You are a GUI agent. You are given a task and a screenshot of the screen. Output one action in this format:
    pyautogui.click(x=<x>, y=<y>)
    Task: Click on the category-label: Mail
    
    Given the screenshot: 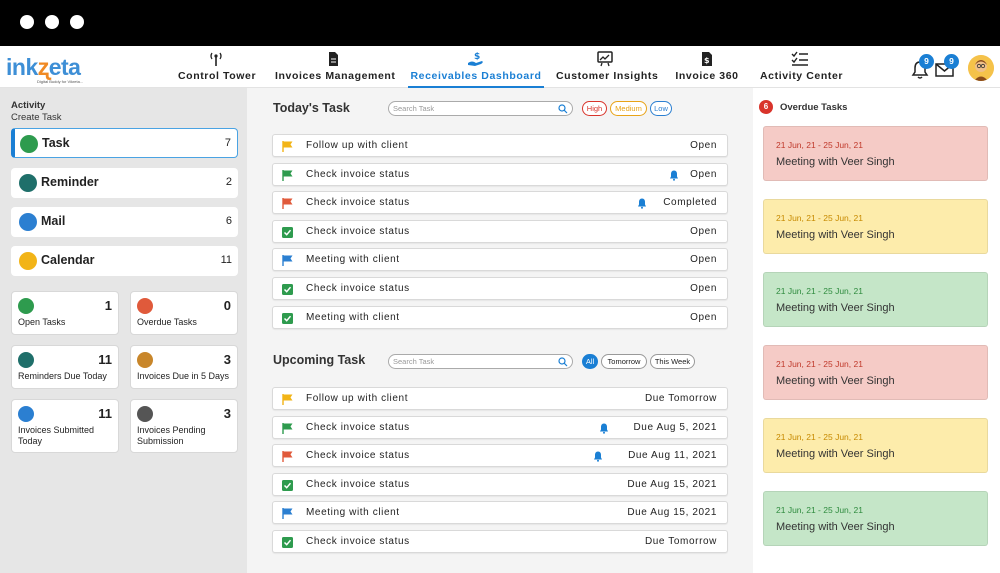 What is the action you would take?
    pyautogui.click(x=53, y=221)
    